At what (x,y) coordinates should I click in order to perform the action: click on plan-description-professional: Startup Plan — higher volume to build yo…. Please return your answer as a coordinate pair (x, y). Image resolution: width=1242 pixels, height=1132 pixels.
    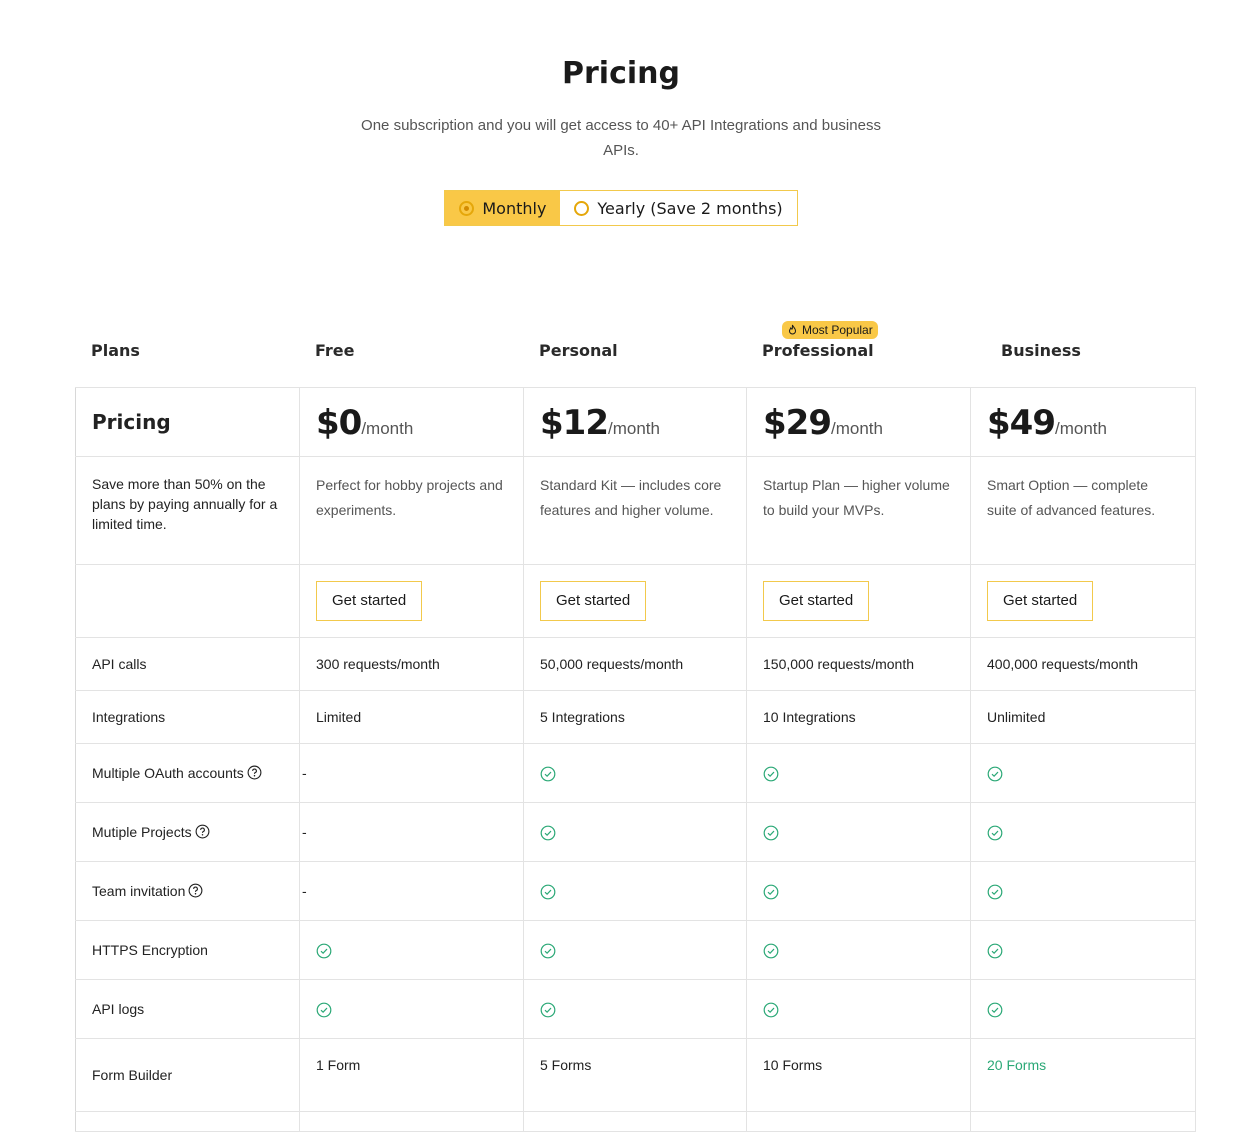
    Looking at the image, I should click on (858, 510).